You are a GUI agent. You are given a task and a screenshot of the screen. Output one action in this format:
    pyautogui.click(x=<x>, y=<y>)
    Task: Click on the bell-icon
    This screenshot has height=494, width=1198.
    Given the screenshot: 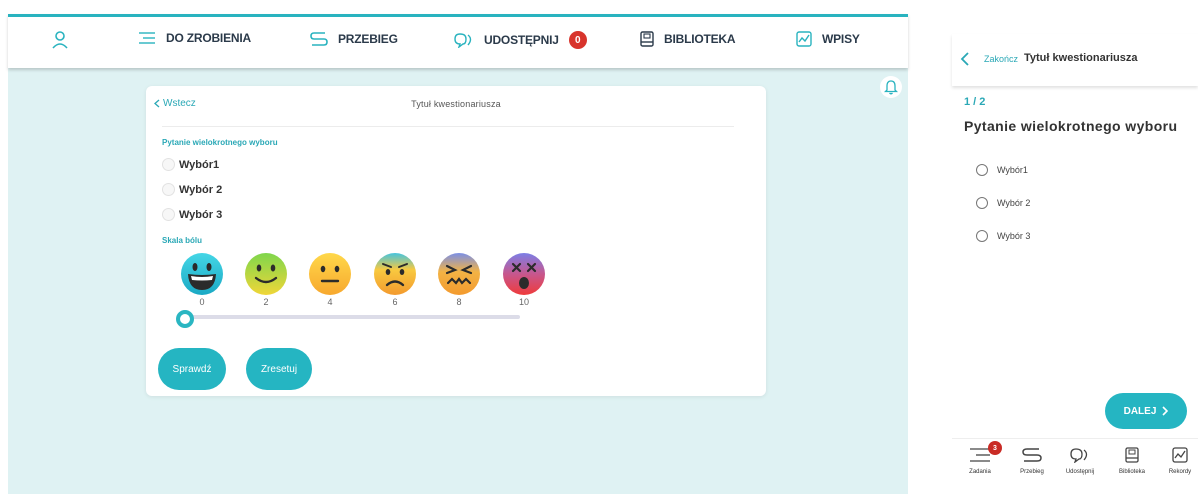 What is the action you would take?
    pyautogui.click(x=891, y=87)
    